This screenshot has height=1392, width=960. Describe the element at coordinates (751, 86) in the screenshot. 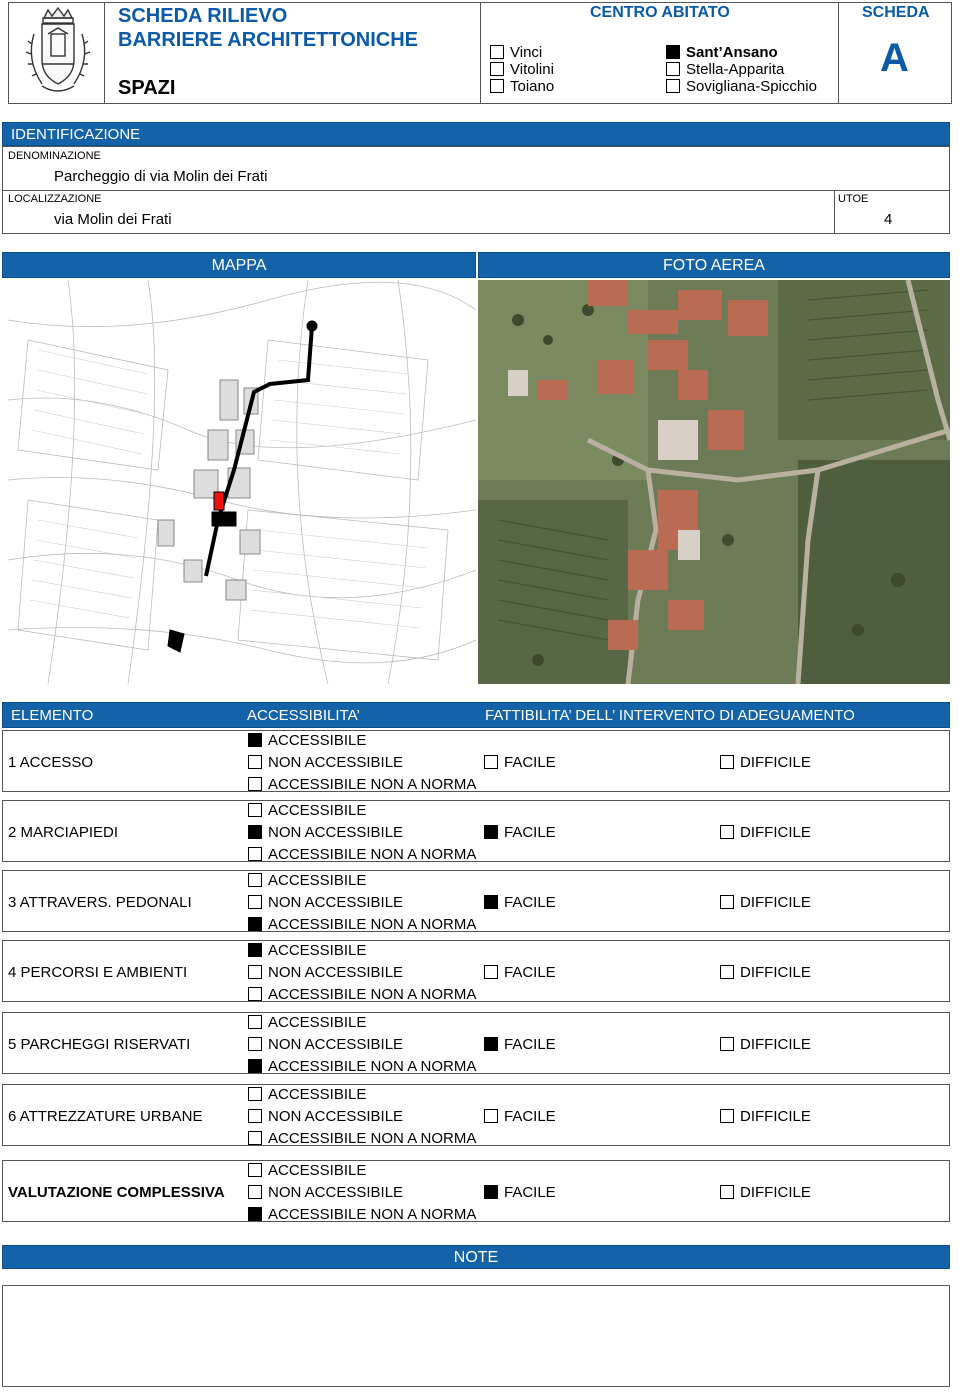

I see `checkbox-label: Sovigliana-Spicchio` at that location.